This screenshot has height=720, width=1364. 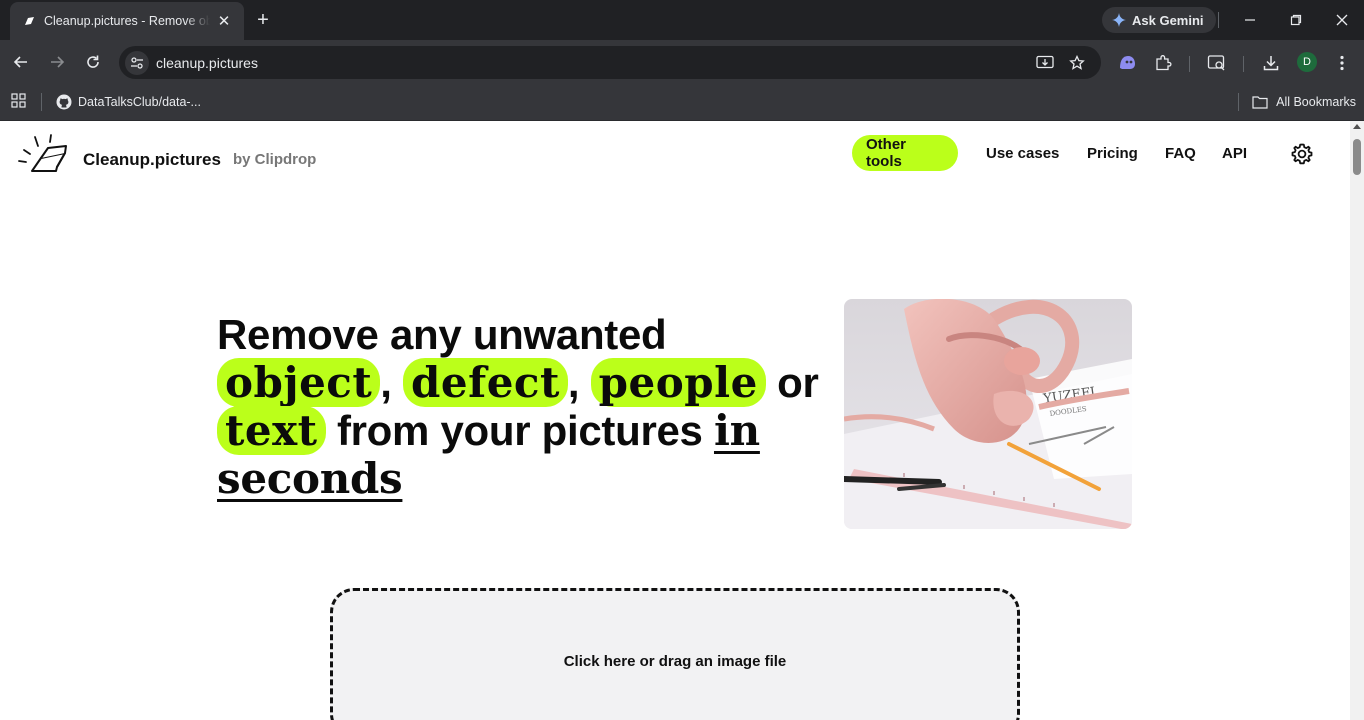 What do you see at coordinates (1119, 20) in the screenshot?
I see `gemini-icon` at bounding box center [1119, 20].